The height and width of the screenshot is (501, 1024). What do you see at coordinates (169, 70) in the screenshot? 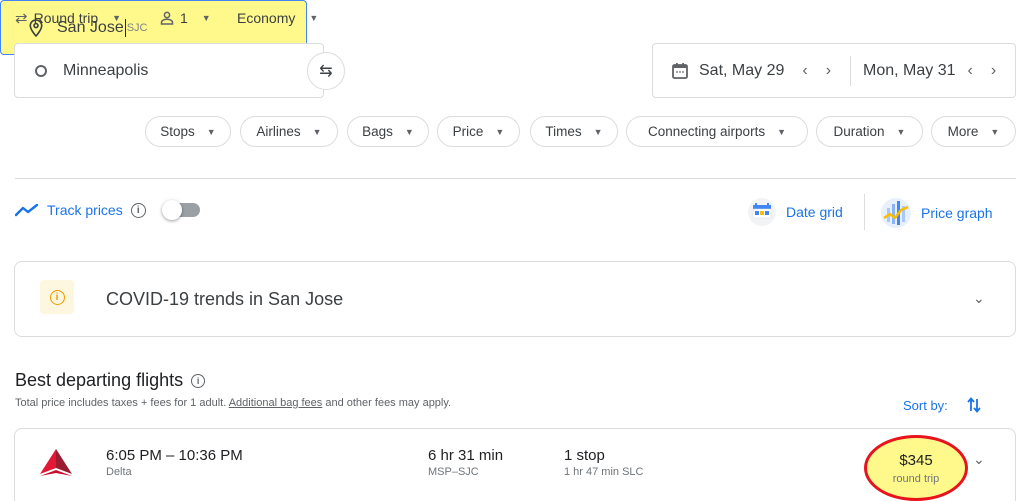
I see `origin-input: Minneapolis` at bounding box center [169, 70].